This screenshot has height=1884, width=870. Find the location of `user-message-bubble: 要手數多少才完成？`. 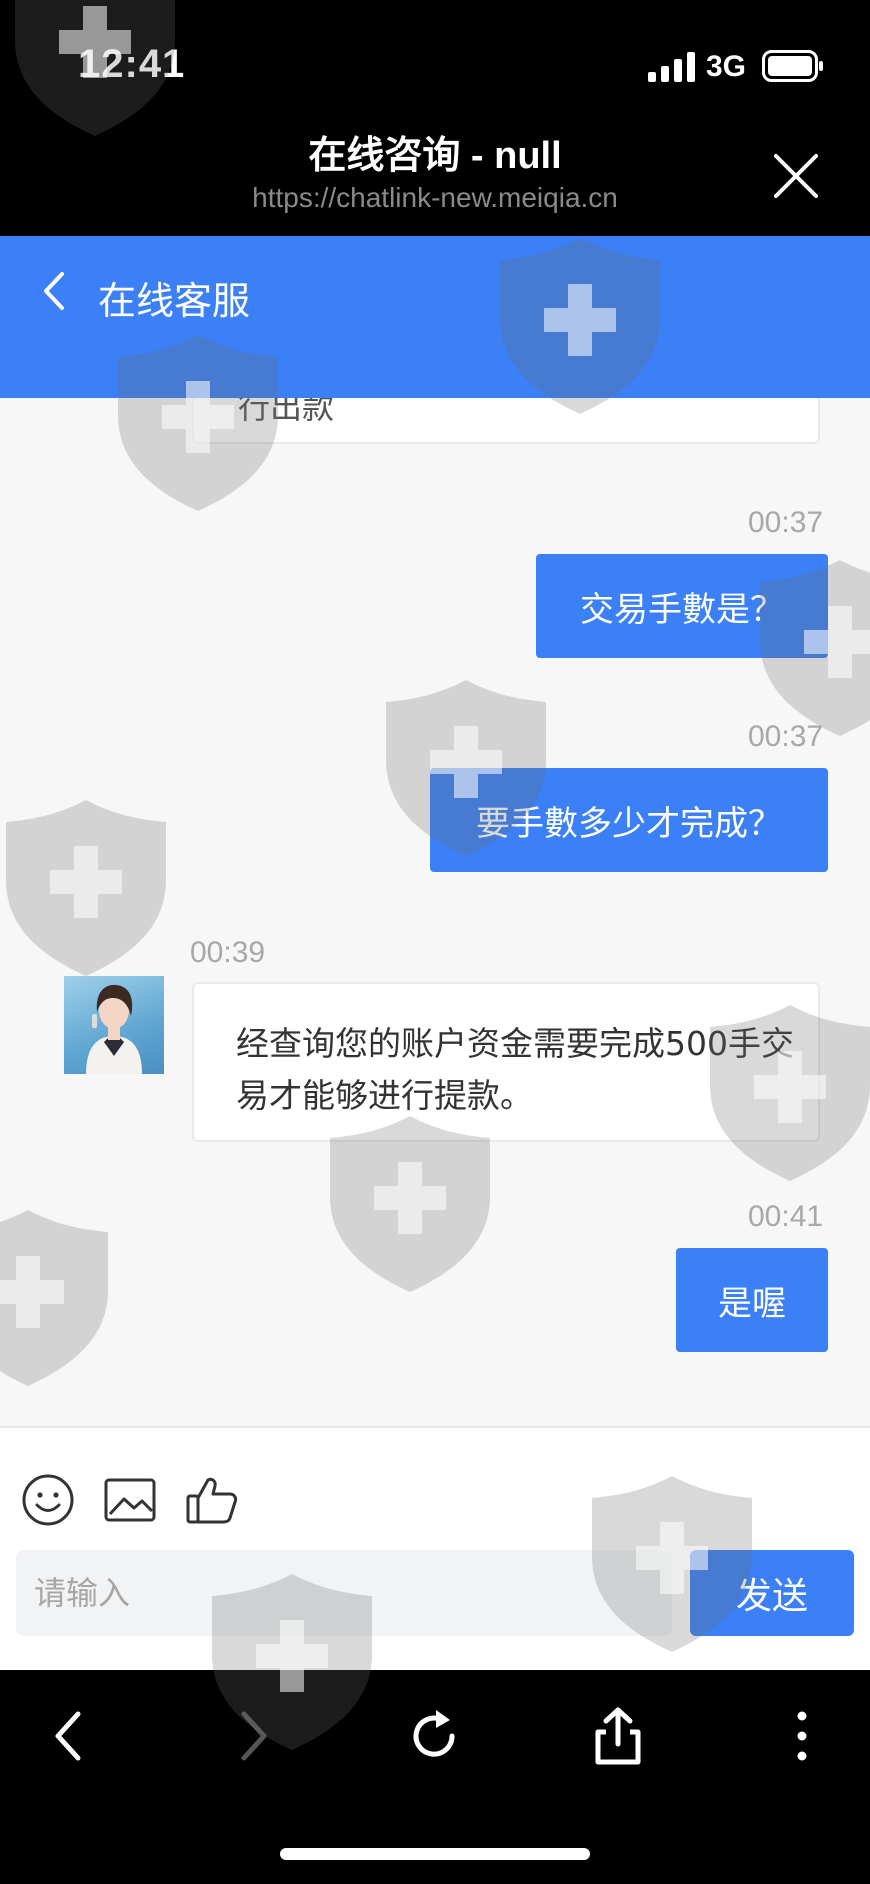

user-message-bubble: 要手數多少才完成？ is located at coordinates (629, 820).